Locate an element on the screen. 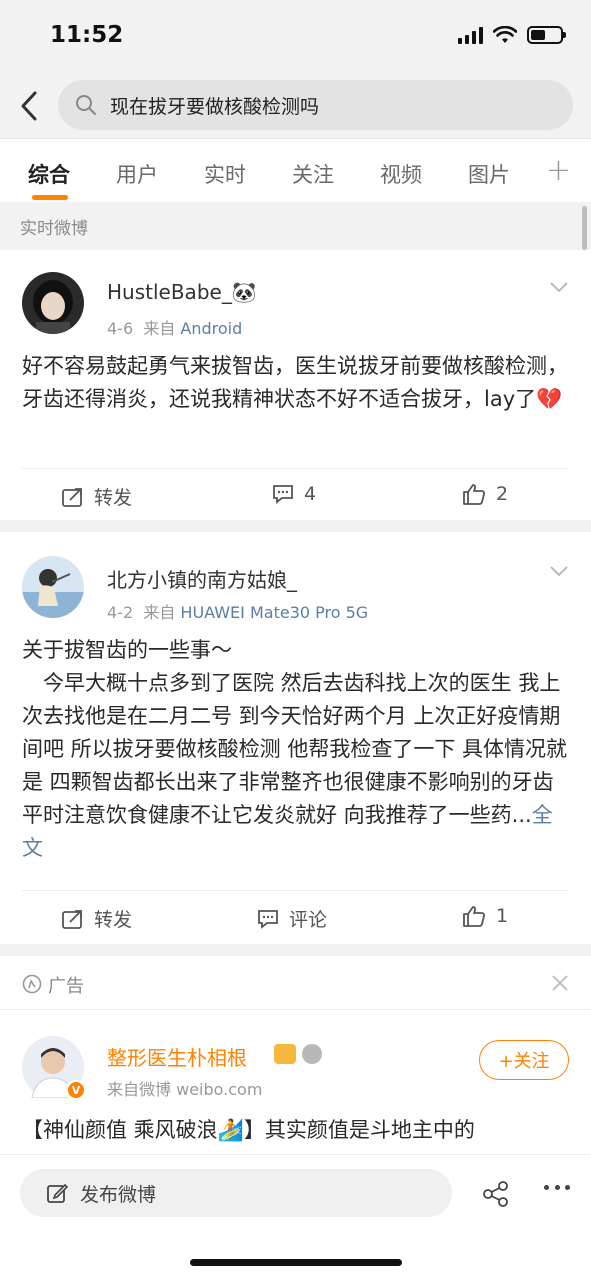 This screenshot has width=591, height=1279. add-tab-button: + is located at coordinates (558, 170).